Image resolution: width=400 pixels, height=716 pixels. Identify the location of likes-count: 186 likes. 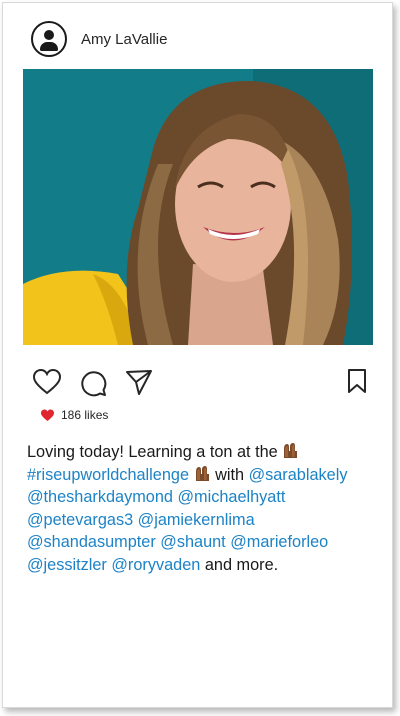
(84, 415).